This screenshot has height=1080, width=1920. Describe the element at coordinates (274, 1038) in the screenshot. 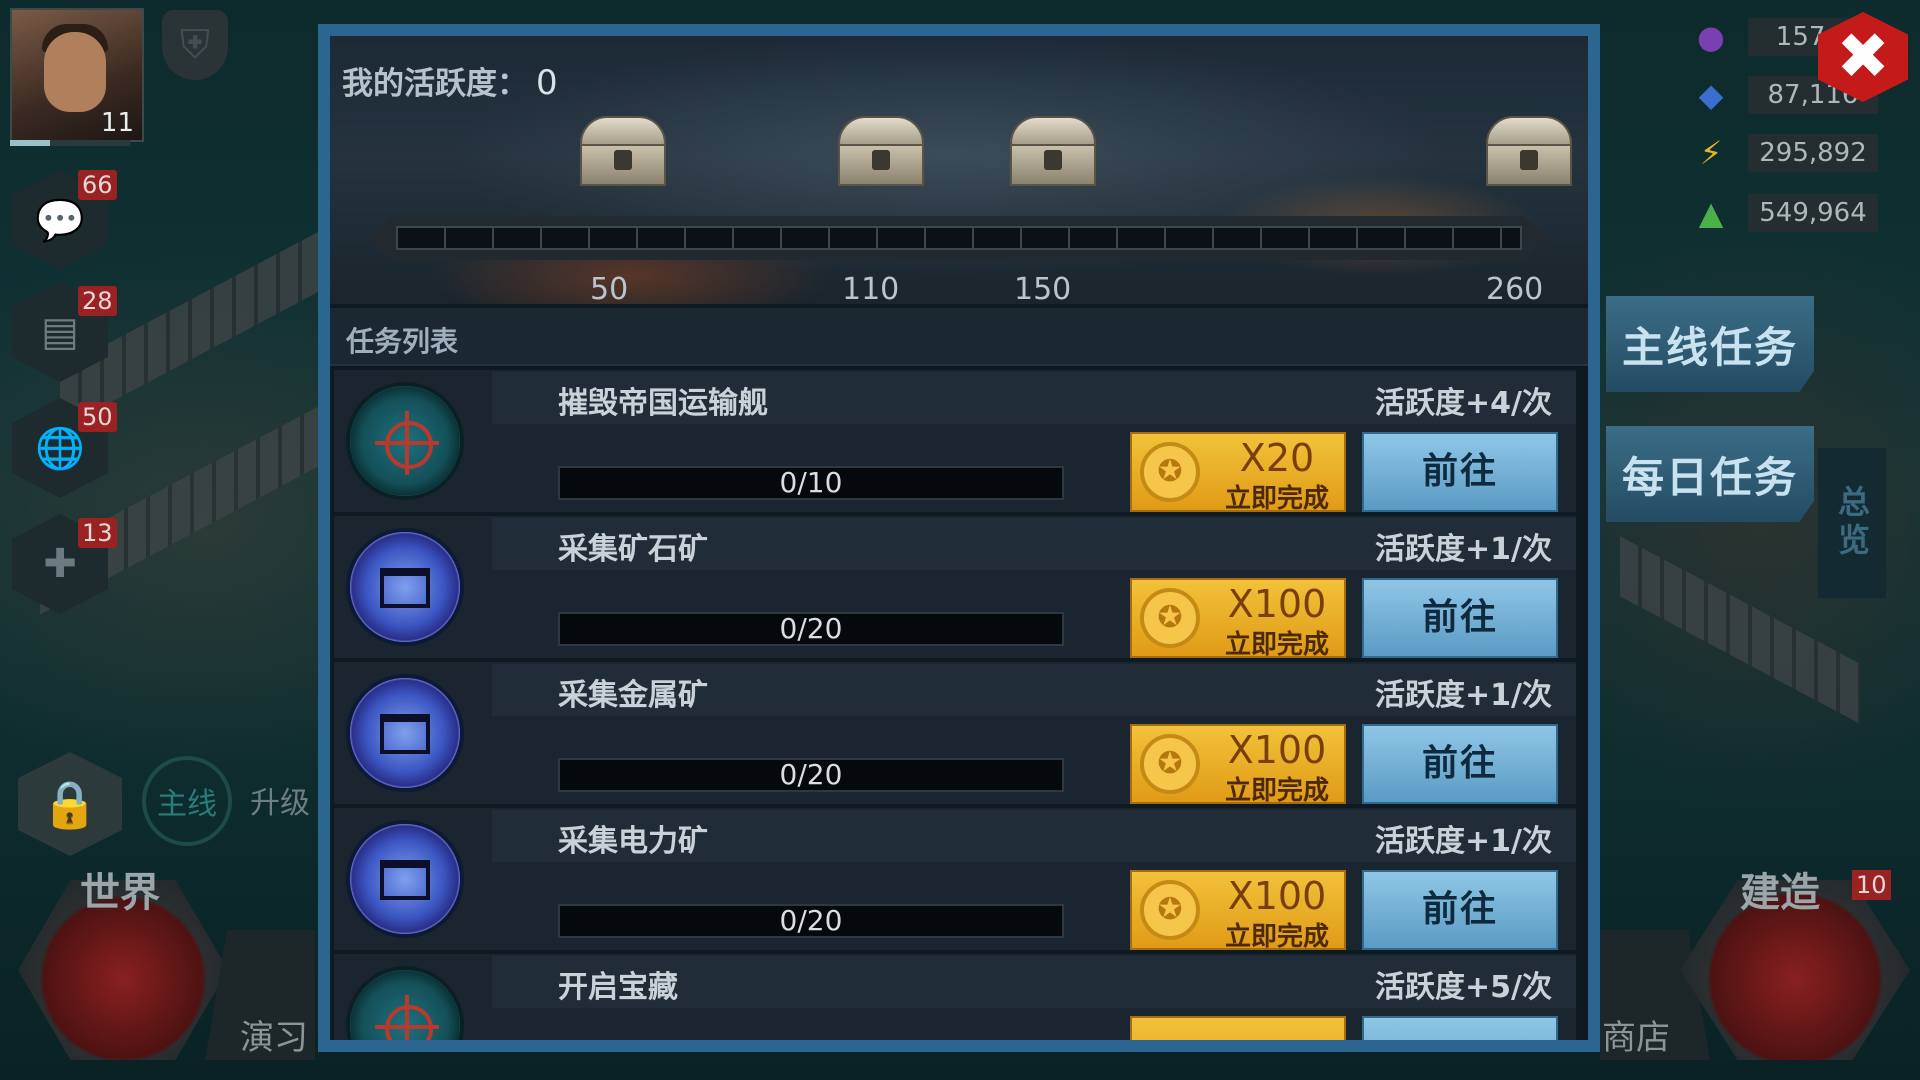

I see `drill-label: 演习` at that location.